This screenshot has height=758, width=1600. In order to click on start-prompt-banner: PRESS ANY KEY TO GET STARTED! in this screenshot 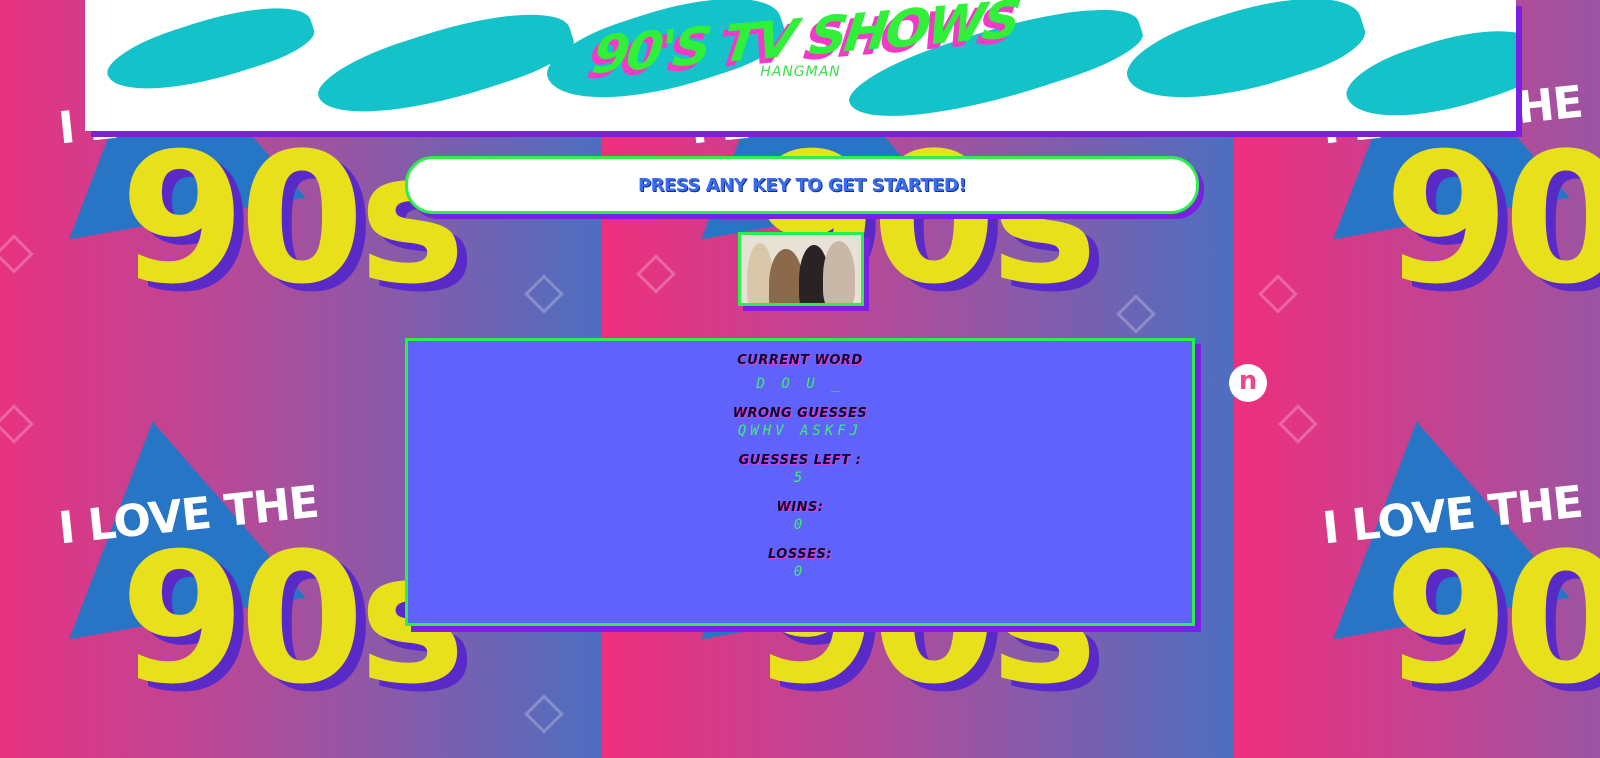, I will do `click(802, 185)`.